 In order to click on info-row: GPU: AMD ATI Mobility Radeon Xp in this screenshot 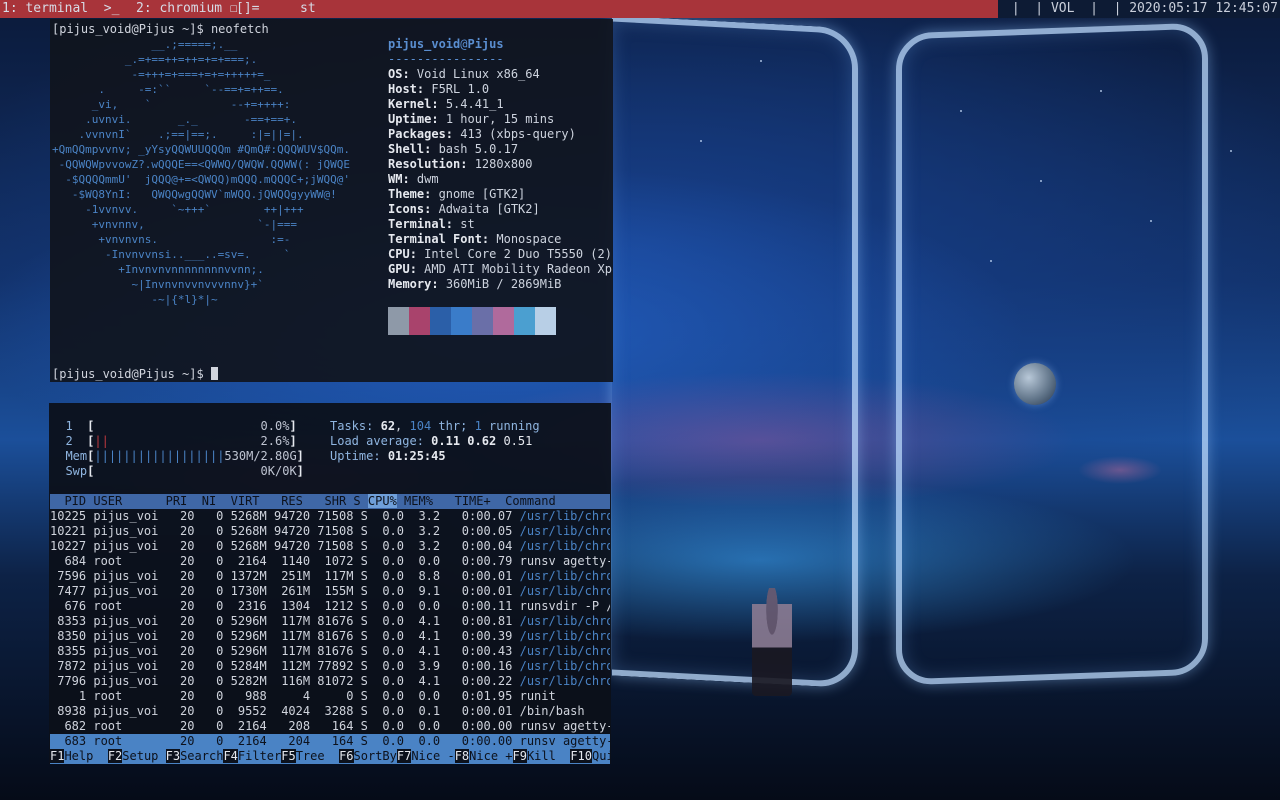, I will do `click(500, 269)`.